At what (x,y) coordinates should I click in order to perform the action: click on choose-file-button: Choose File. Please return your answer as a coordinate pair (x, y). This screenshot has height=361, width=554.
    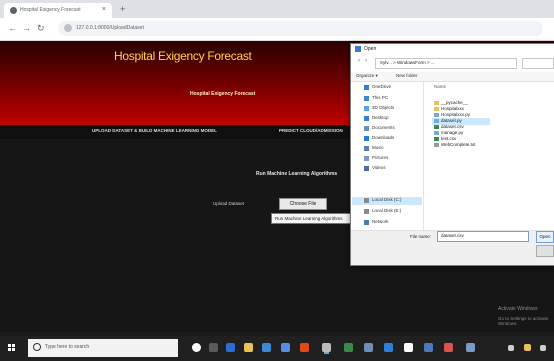
    Looking at the image, I should click on (303, 204).